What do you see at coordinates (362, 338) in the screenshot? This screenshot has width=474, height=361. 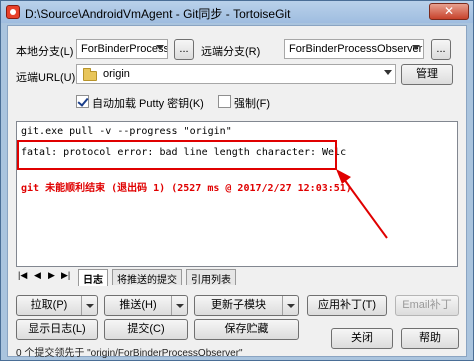 I see `close-button: 关闭` at bounding box center [362, 338].